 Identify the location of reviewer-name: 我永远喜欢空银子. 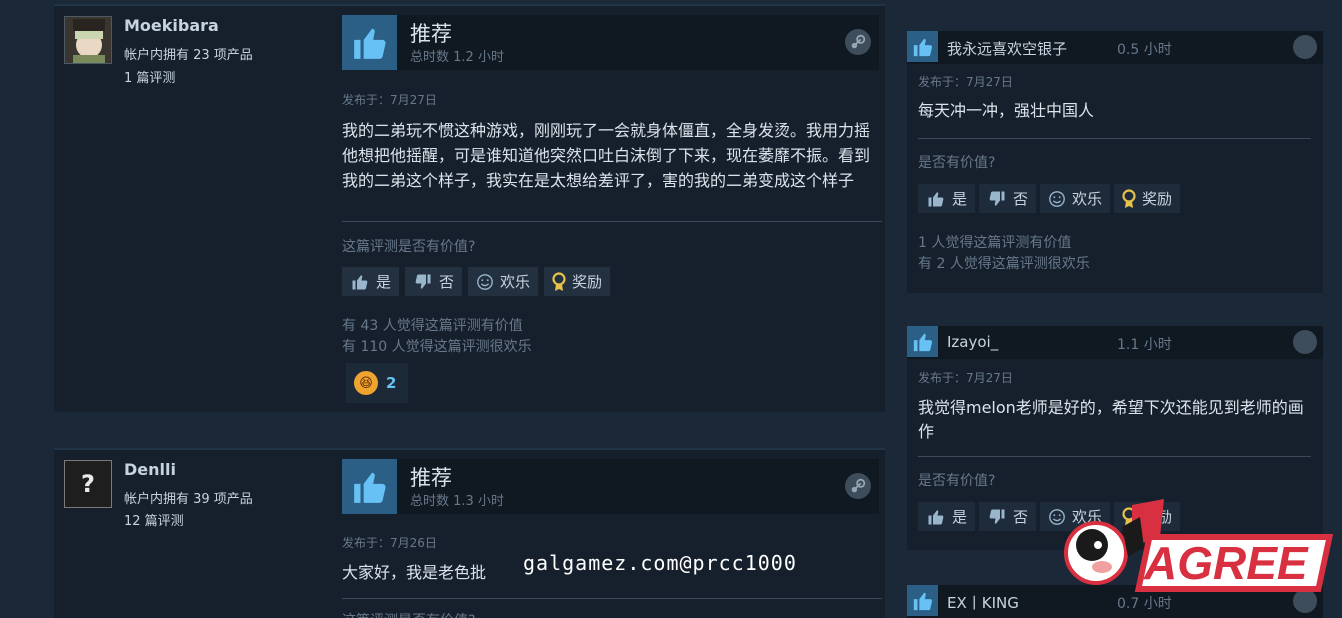
(1007, 48).